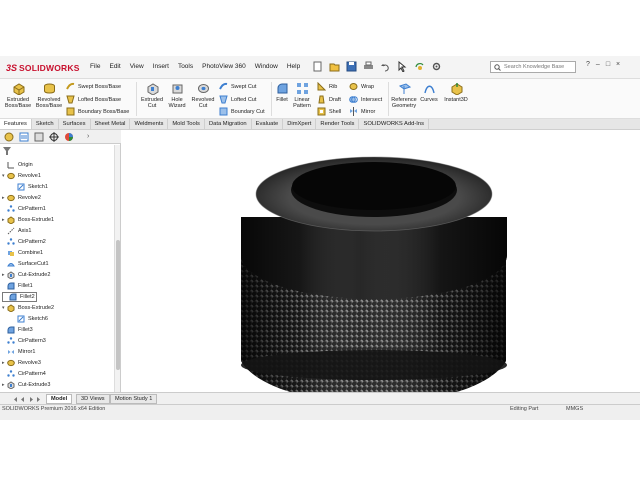 The width and height of the screenshot is (640, 480). Describe the element at coordinates (11, 208) in the screenshot. I see `circular-pattern-icon` at that location.